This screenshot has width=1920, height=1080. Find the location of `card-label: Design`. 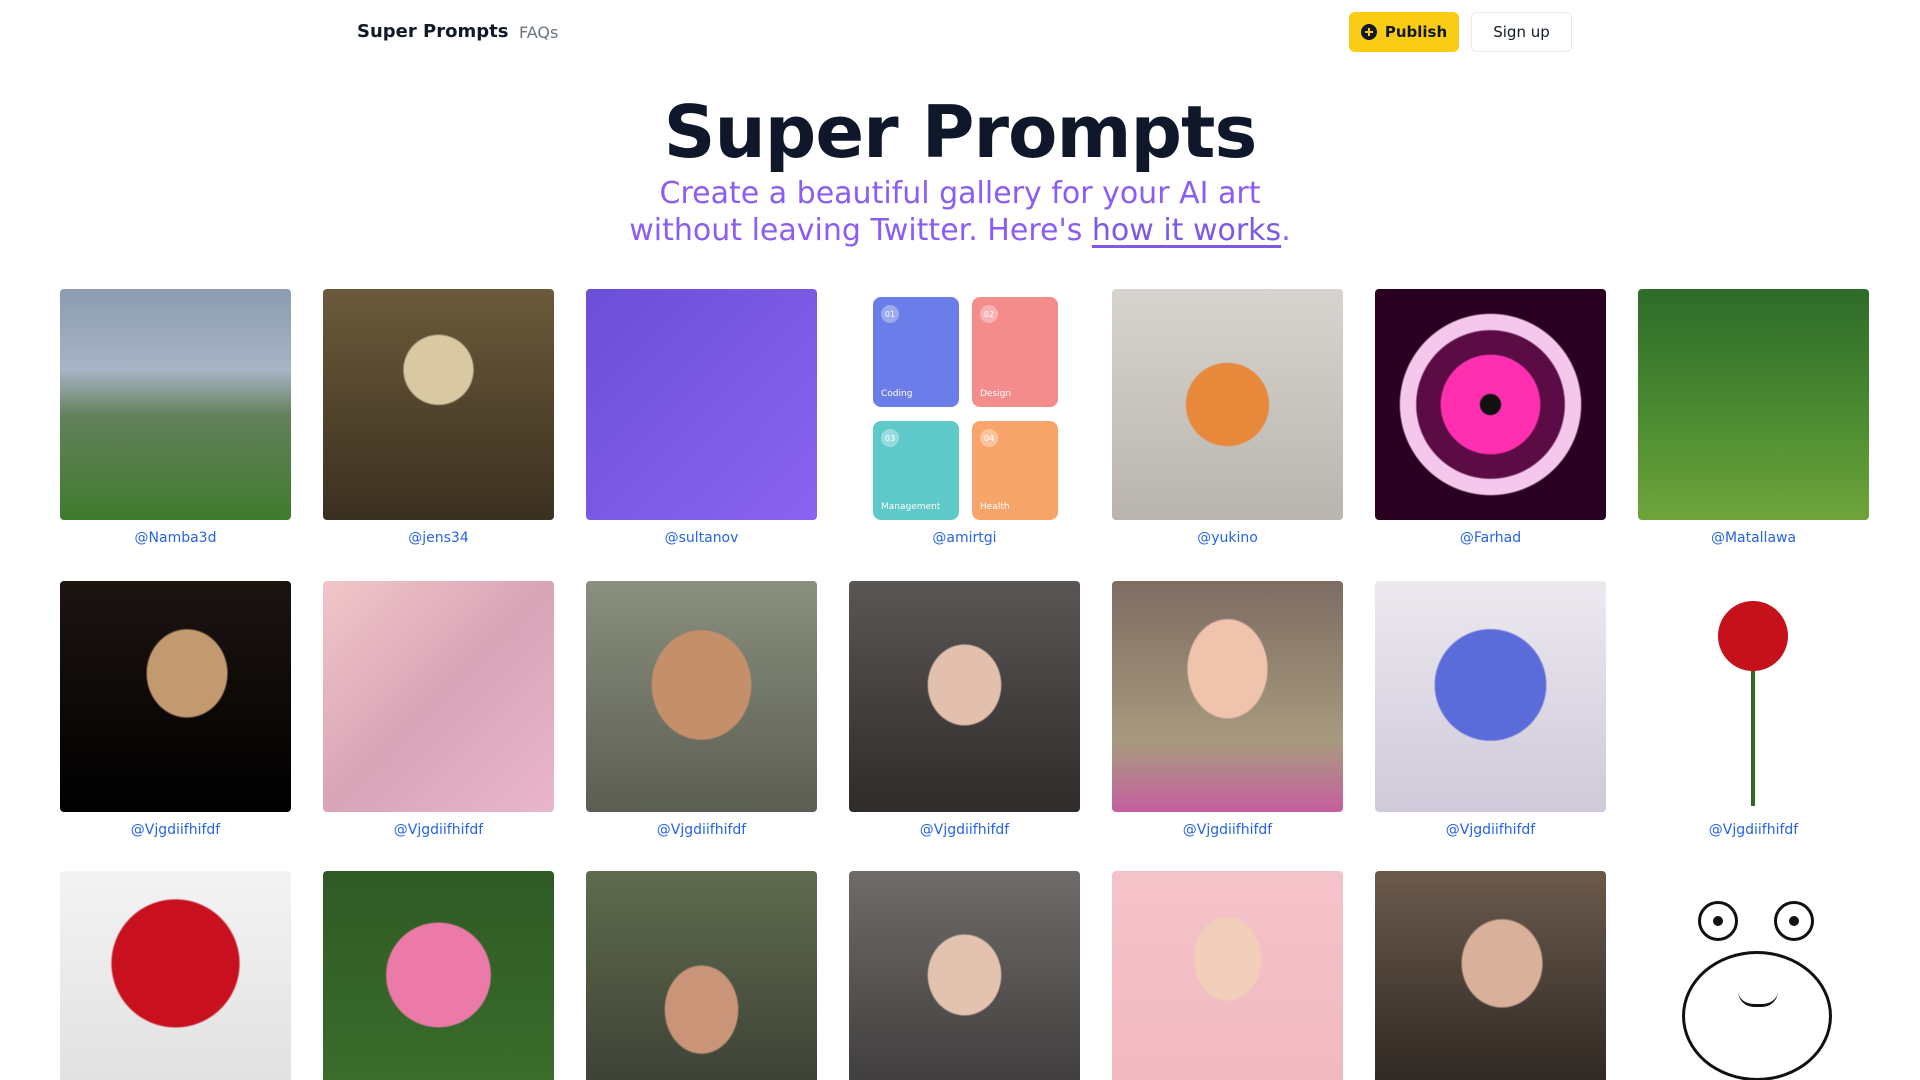

card-label: Design is located at coordinates (996, 394).